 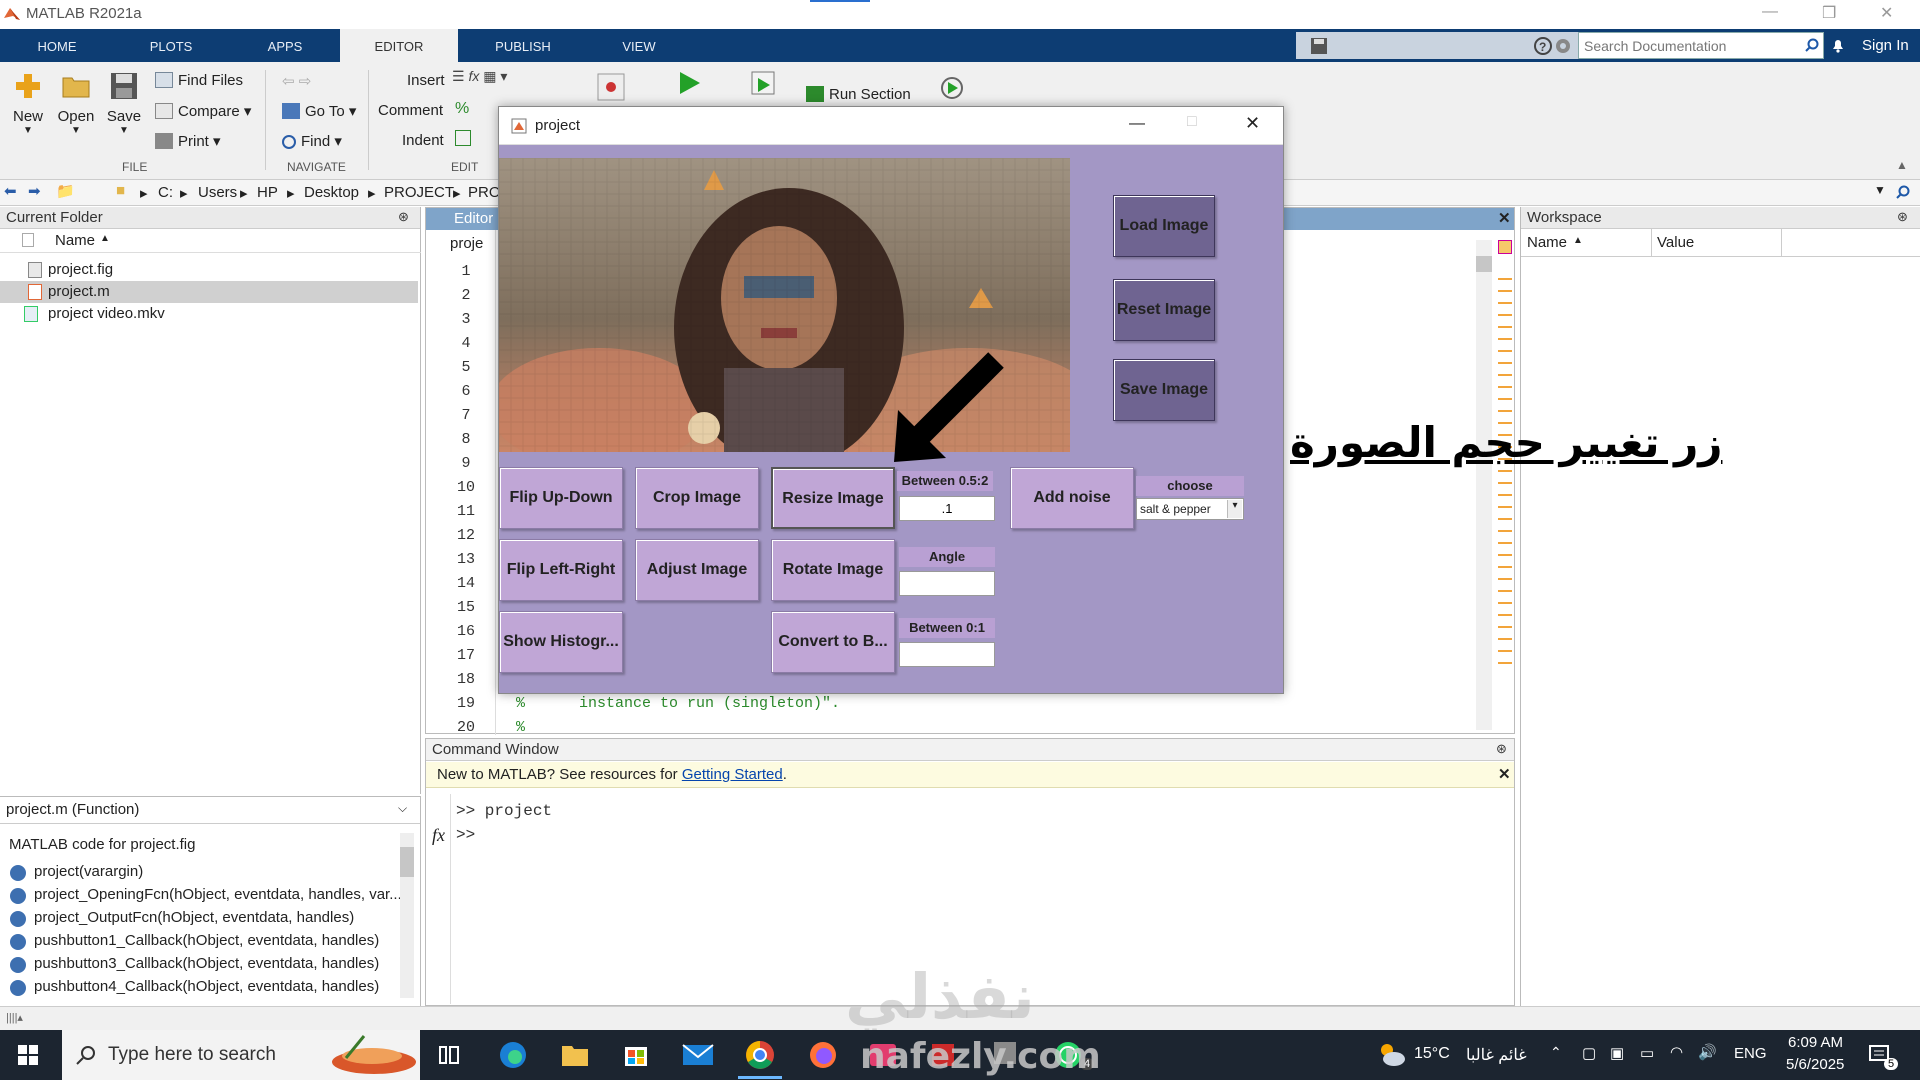 I want to click on percent-icon: %, so click(x=462, y=109).